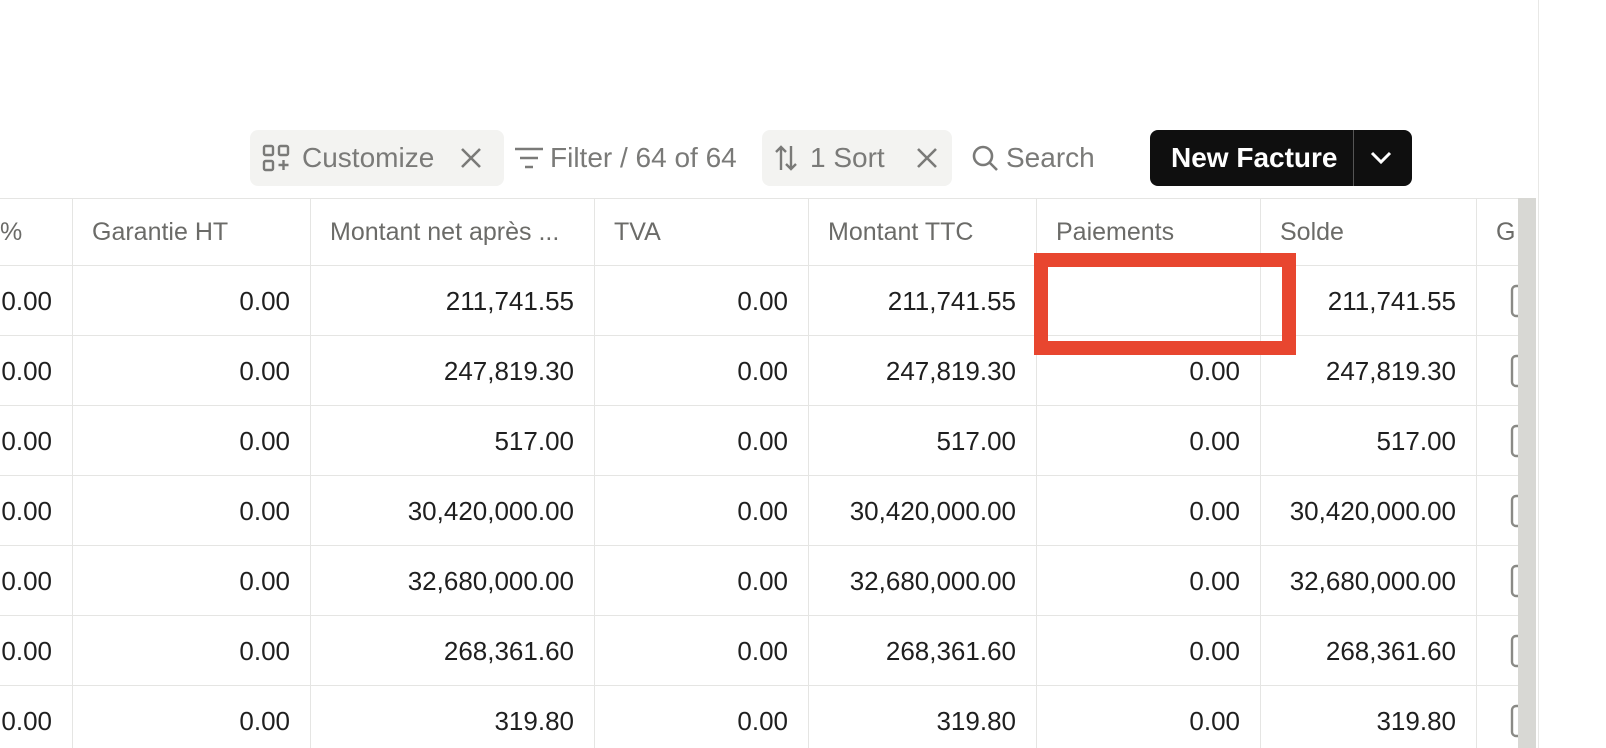  I want to click on new-facture-button: New Facture, so click(1281, 158).